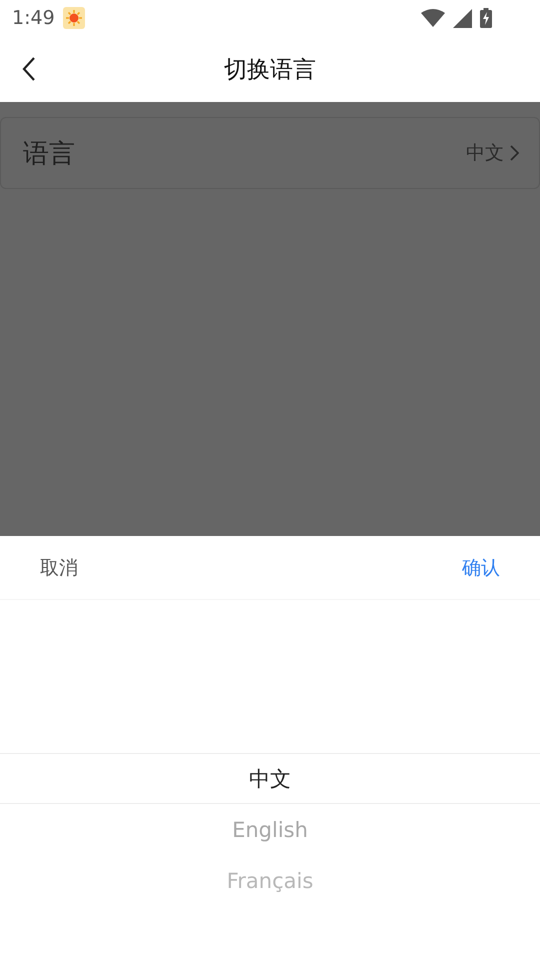 This screenshot has width=540, height=960. I want to click on sun-icon, so click(73, 18).